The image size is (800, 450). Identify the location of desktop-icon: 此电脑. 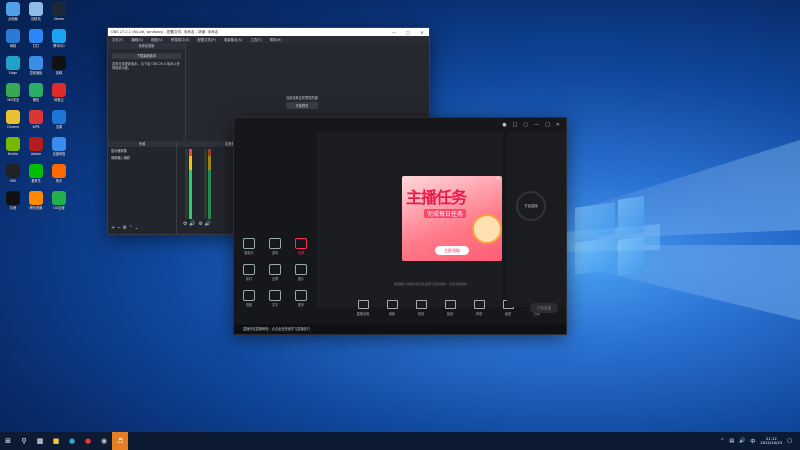
(13, 11).